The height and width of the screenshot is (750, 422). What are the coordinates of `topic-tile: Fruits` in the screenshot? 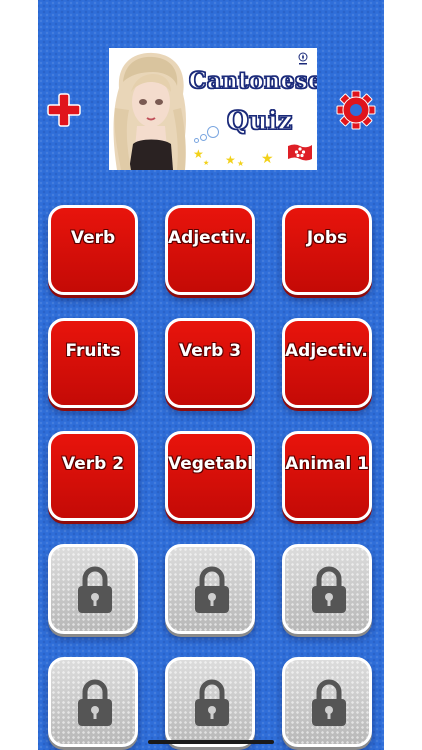 It's located at (93, 363).